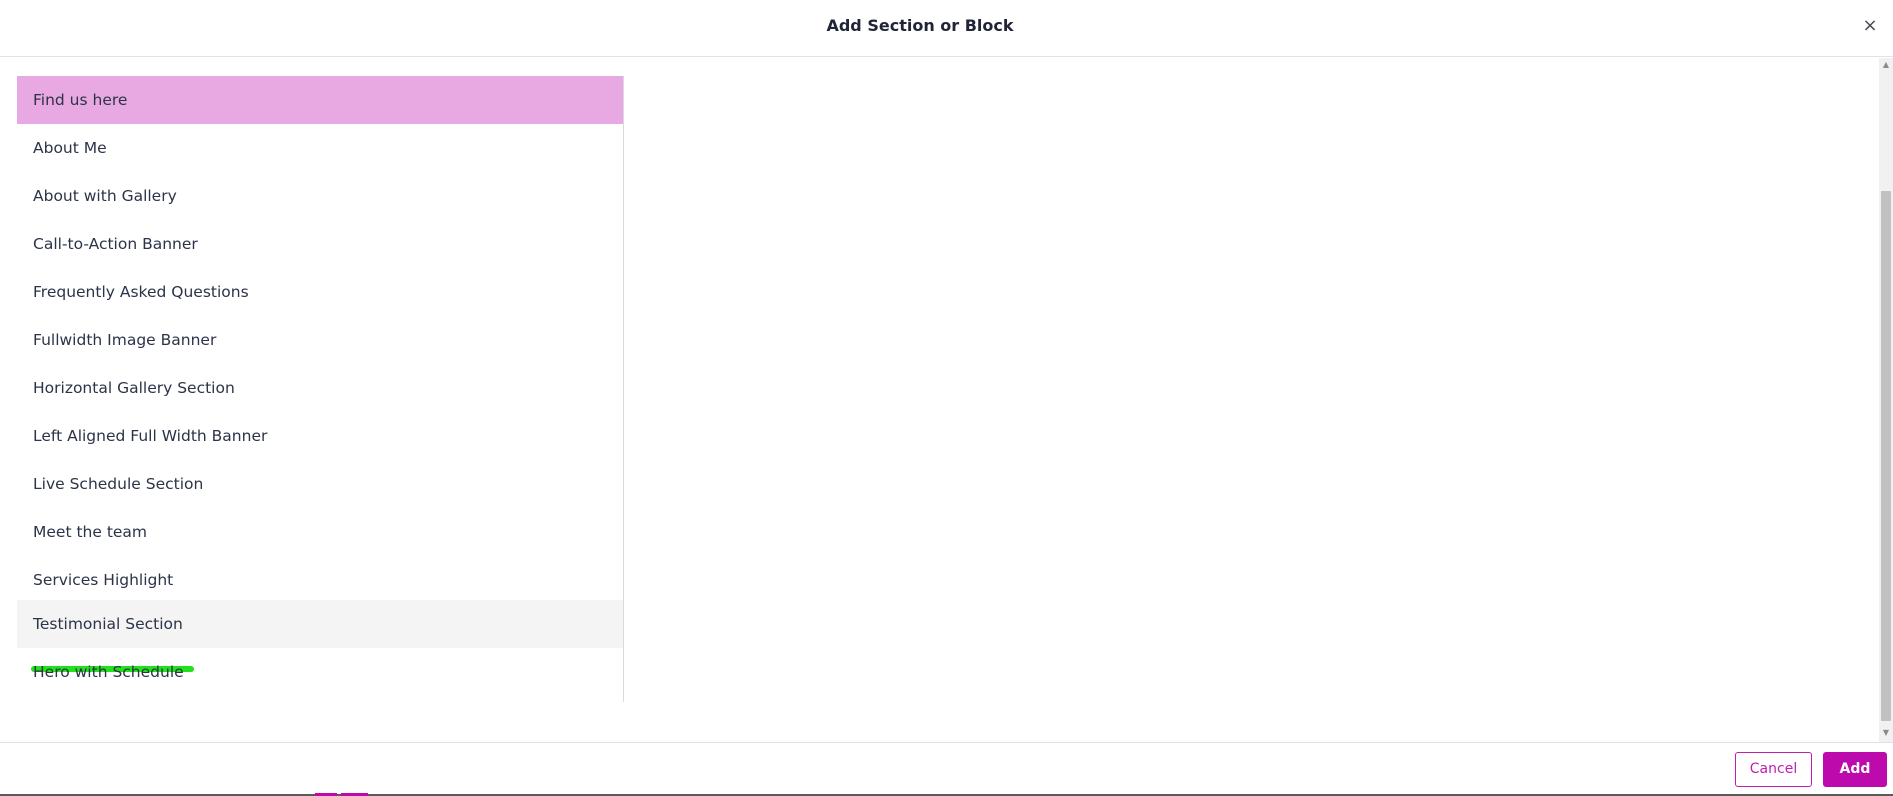 This screenshot has width=1893, height=796. Describe the element at coordinates (946, 769) in the screenshot. I see `dialog-footer: Cancel Add` at that location.